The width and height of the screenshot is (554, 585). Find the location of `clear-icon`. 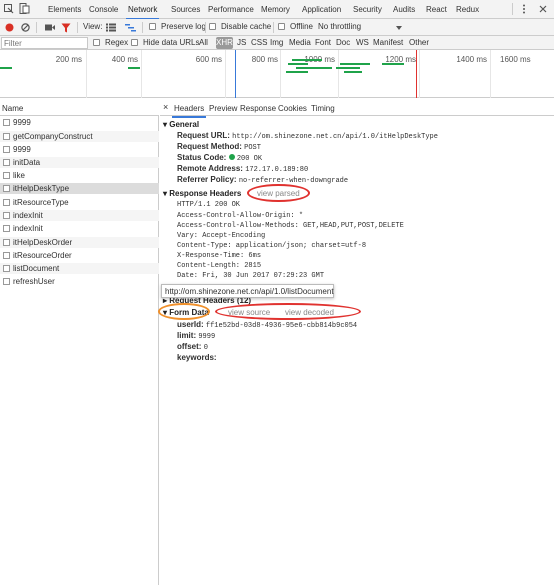

clear-icon is located at coordinates (25, 27).